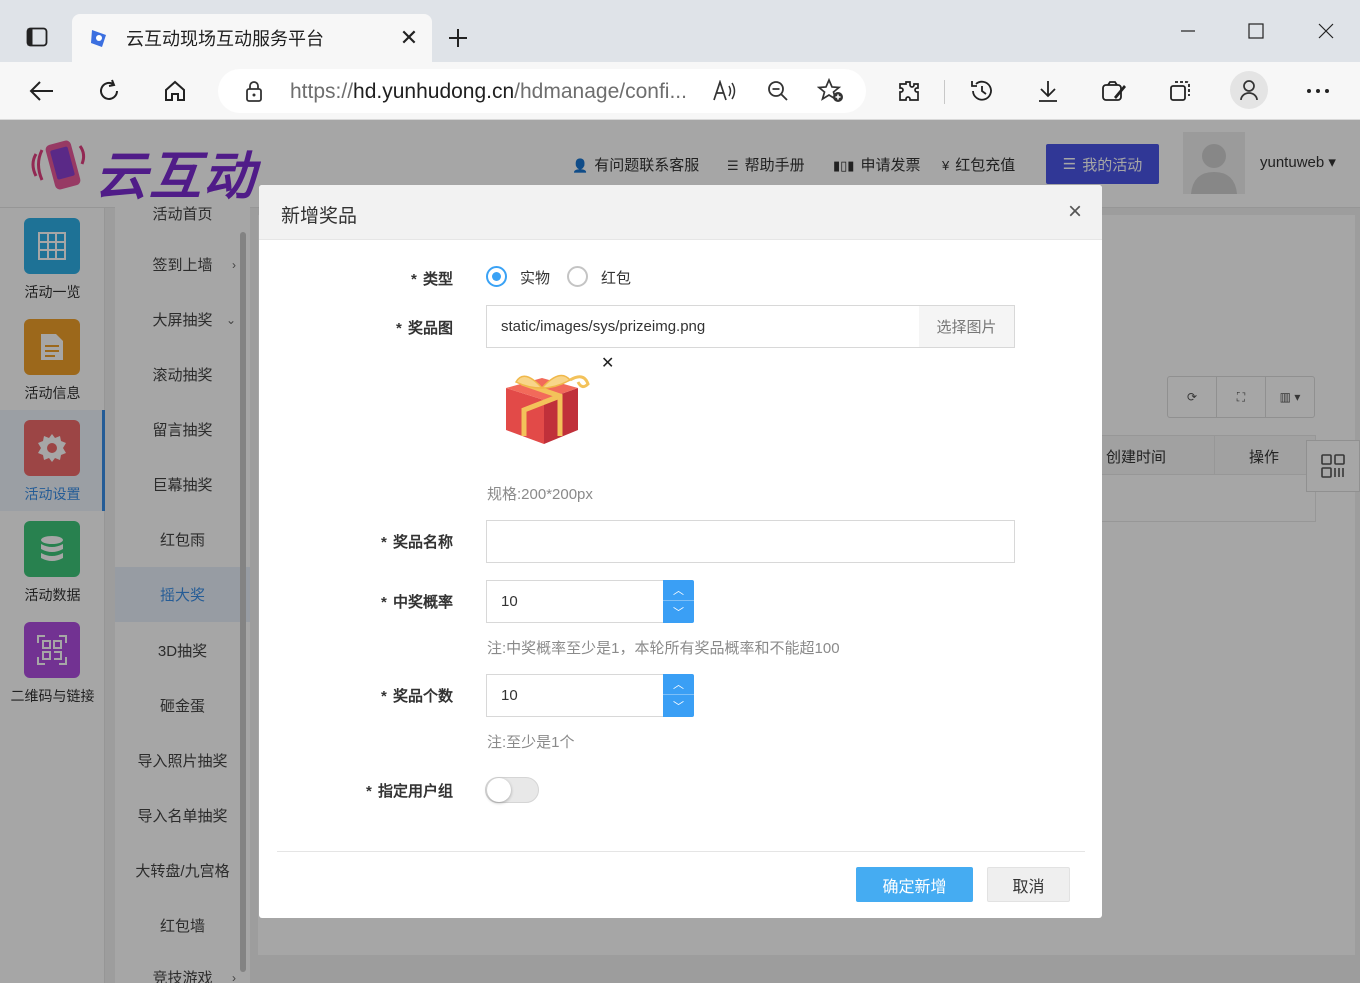 The image size is (1360, 983). Describe the element at coordinates (535, 277) in the screenshot. I see `type-option-physical: 实物` at that location.